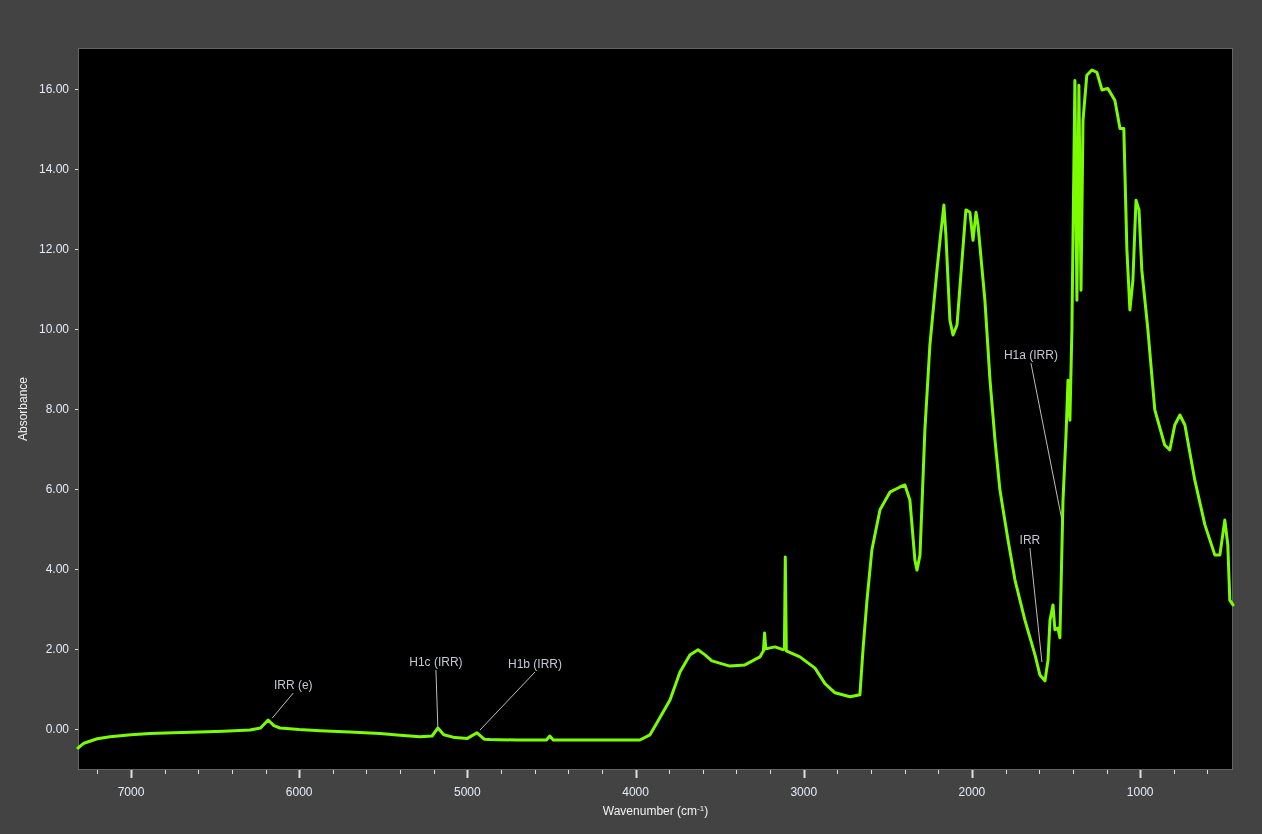 Image resolution: width=1262 pixels, height=834 pixels. I want to click on y-tick-label: 8.00, so click(57, 409).